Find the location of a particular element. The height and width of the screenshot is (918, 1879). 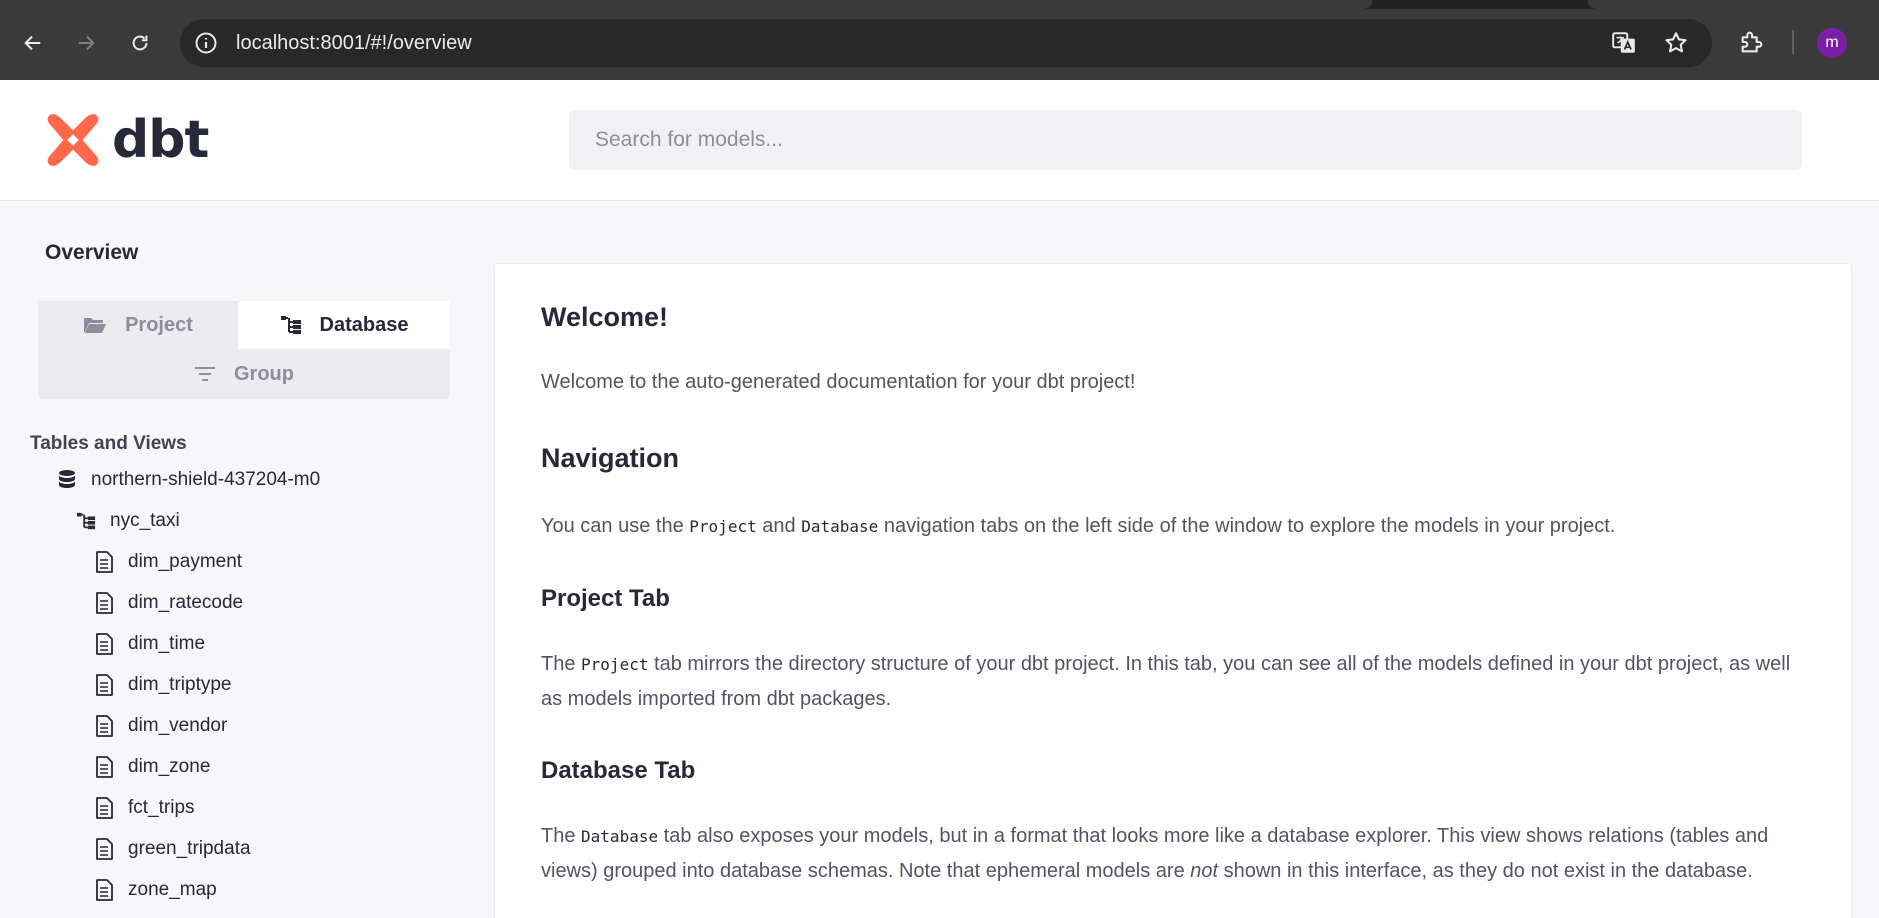

model-item: dim_time is located at coordinates (149, 644).